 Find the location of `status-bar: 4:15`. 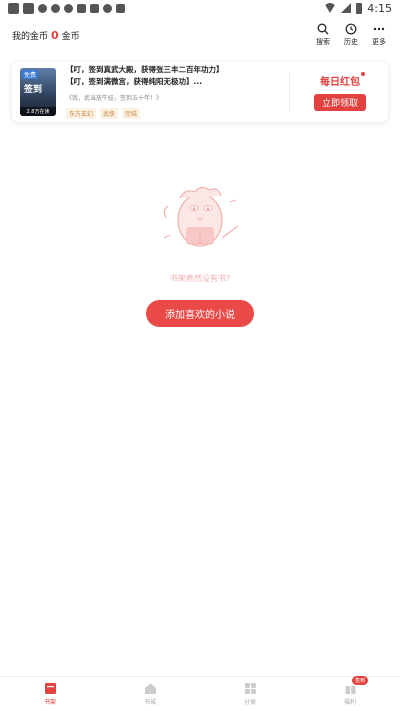

status-bar: 4:15 is located at coordinates (200, 8).